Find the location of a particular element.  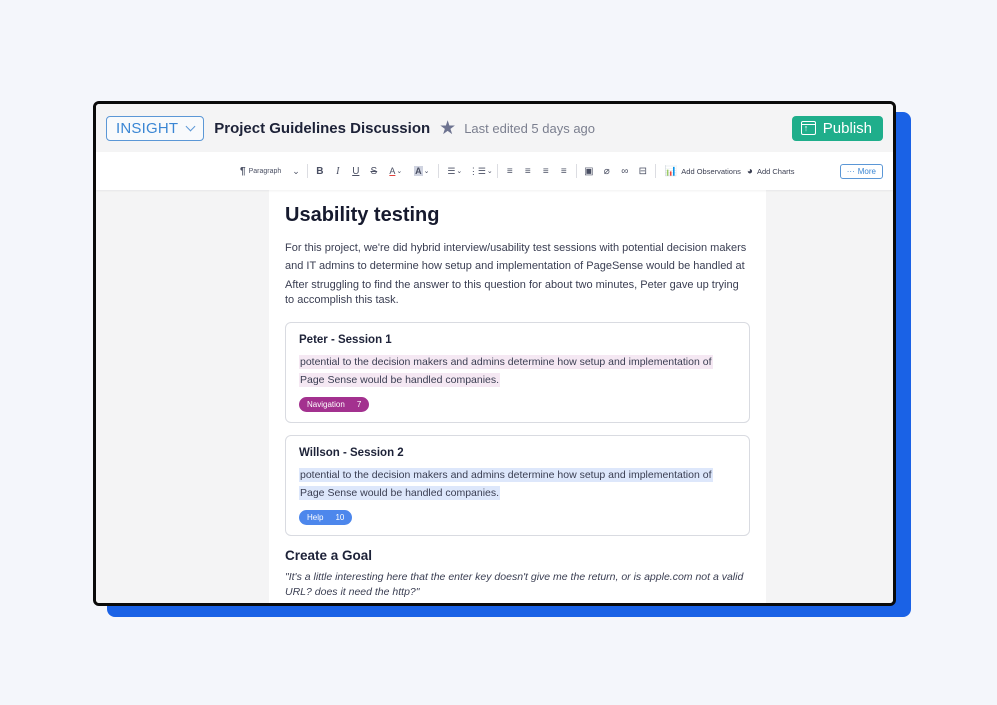

tag-count: 10 is located at coordinates (340, 517).